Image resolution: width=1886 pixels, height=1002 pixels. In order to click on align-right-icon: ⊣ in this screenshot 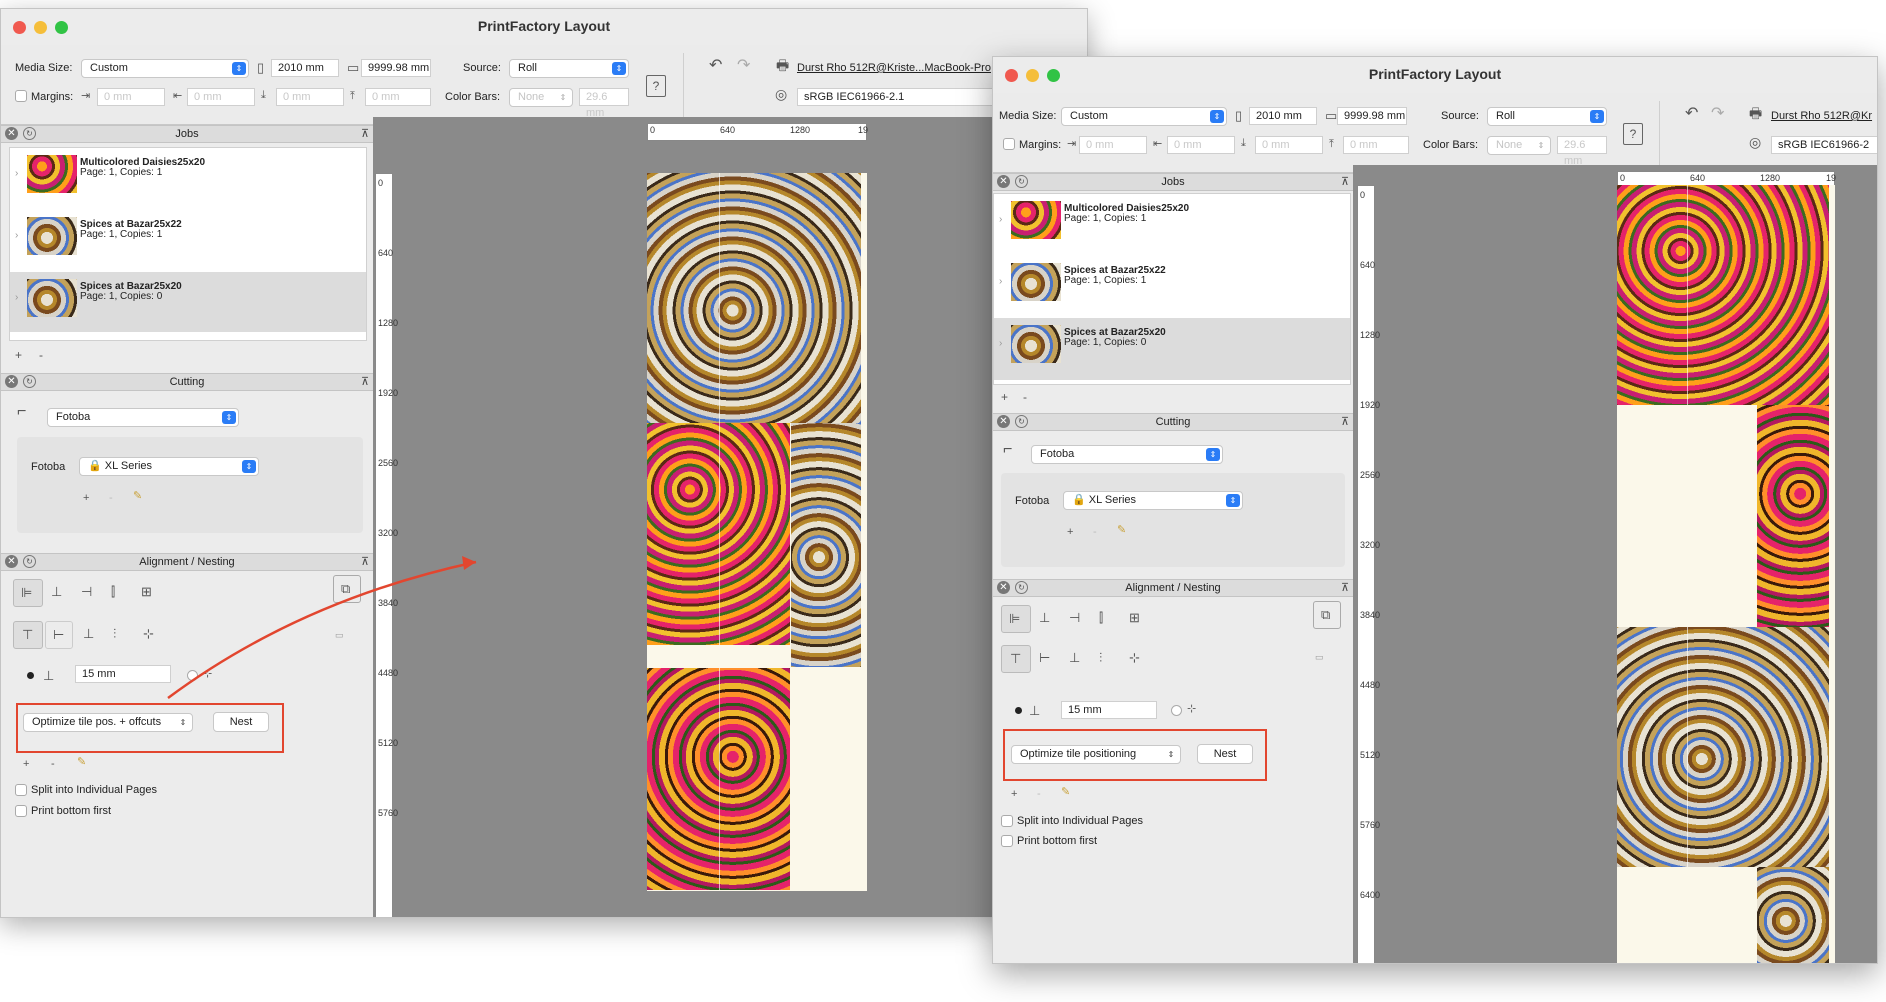, I will do `click(1074, 617)`.